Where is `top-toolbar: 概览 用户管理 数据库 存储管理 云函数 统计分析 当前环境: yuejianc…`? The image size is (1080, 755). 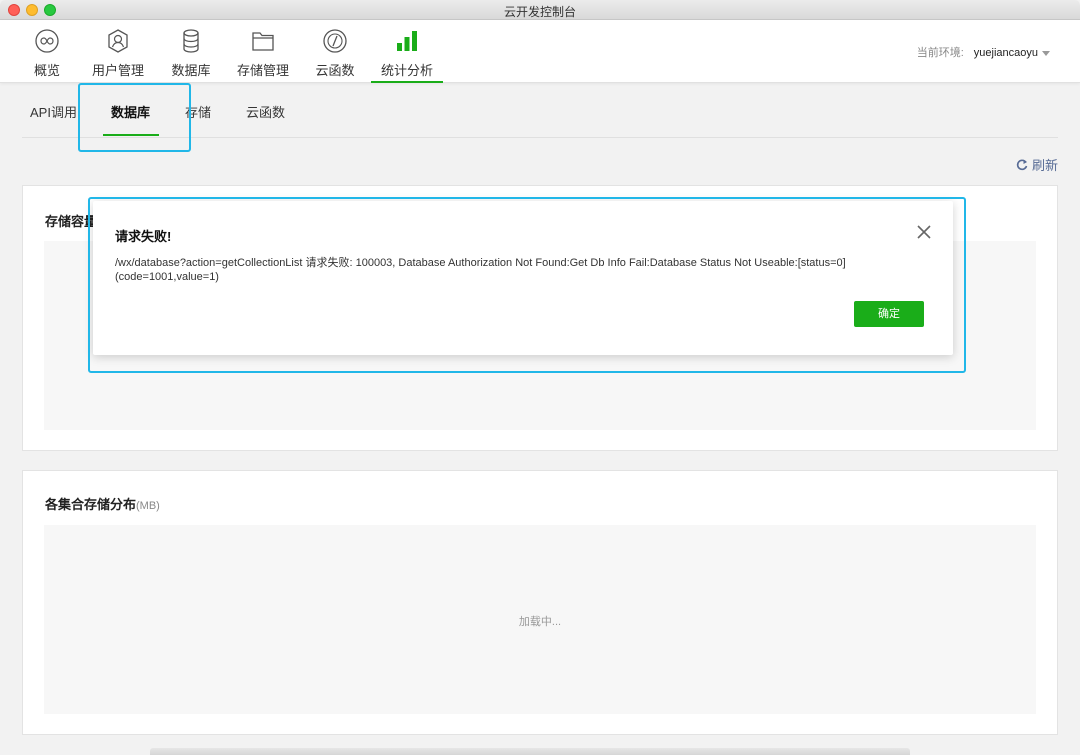
top-toolbar: 概览 用户管理 数据库 存储管理 云函数 统计分析 当前环境: yuejianc… is located at coordinates (540, 51).